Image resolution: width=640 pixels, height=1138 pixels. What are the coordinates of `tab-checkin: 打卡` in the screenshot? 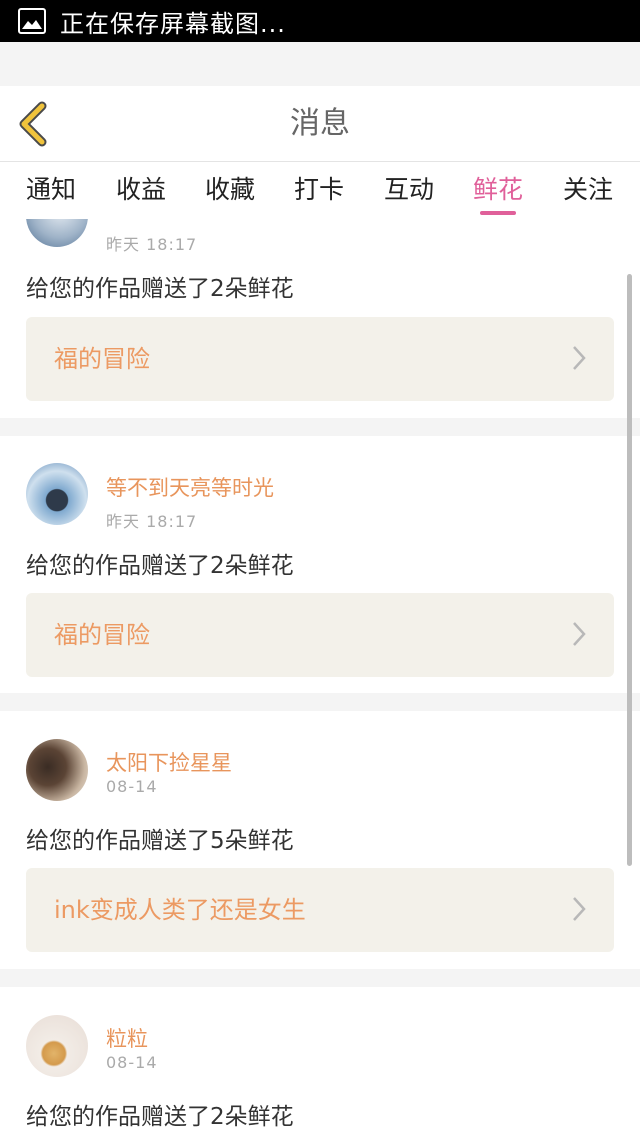 It's located at (319, 191).